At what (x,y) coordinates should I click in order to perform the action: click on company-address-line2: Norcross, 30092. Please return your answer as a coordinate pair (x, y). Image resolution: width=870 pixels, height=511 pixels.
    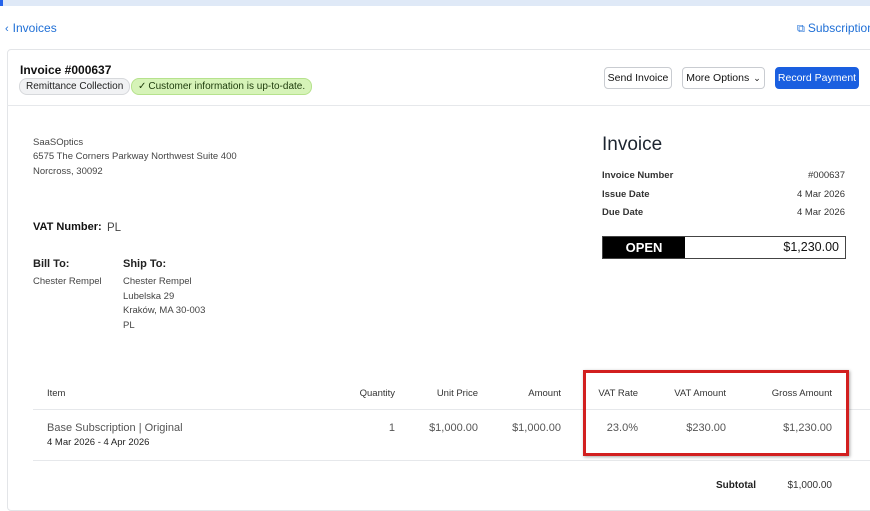
    Looking at the image, I should click on (68, 171).